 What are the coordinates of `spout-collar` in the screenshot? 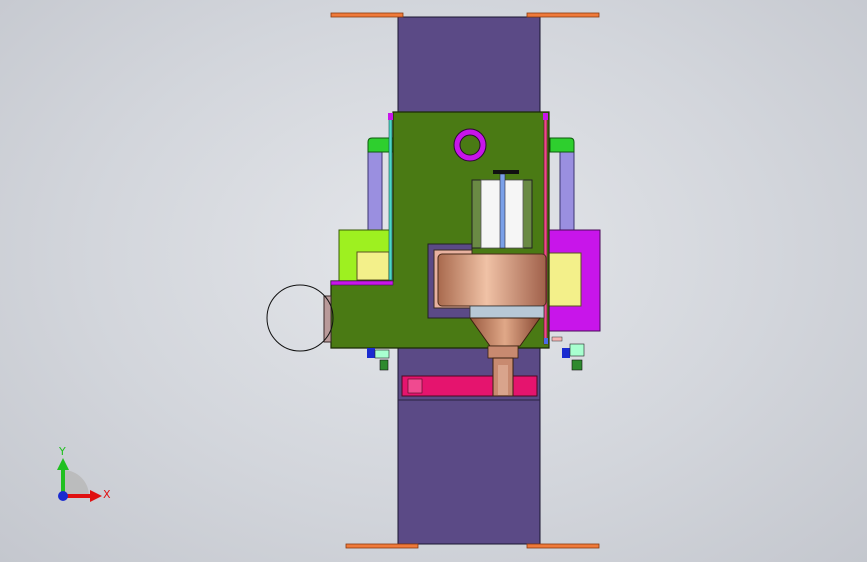 It's located at (503, 352).